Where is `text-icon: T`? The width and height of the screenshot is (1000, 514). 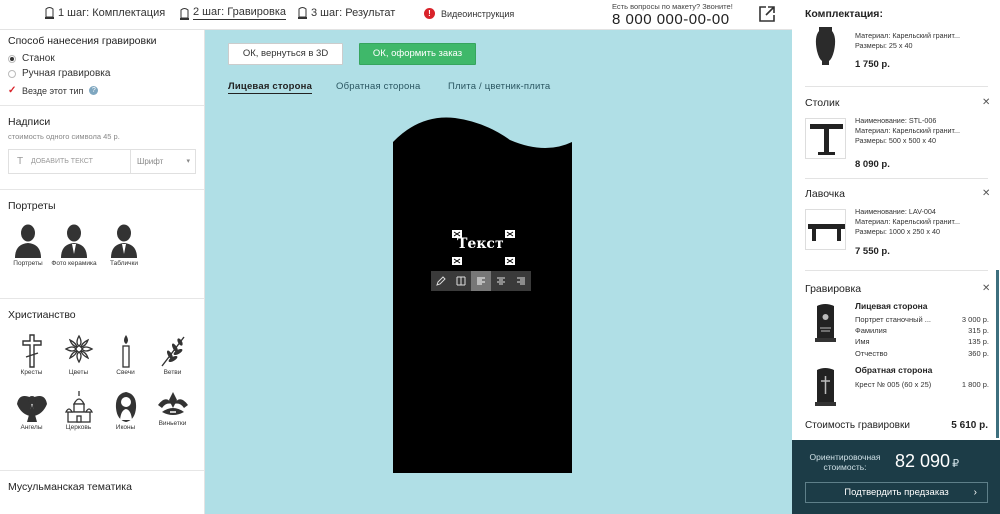 text-icon: T is located at coordinates (20, 161).